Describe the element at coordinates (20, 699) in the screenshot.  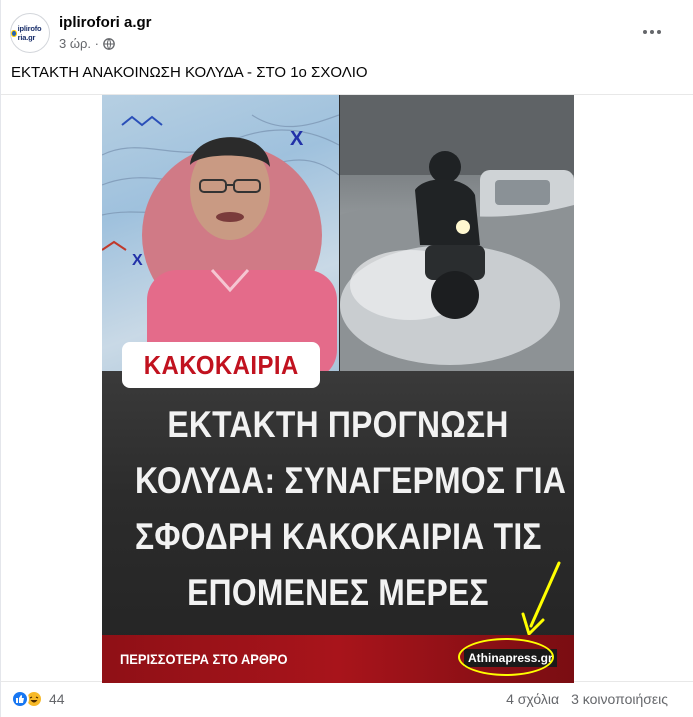
I see `like-icon` at that location.